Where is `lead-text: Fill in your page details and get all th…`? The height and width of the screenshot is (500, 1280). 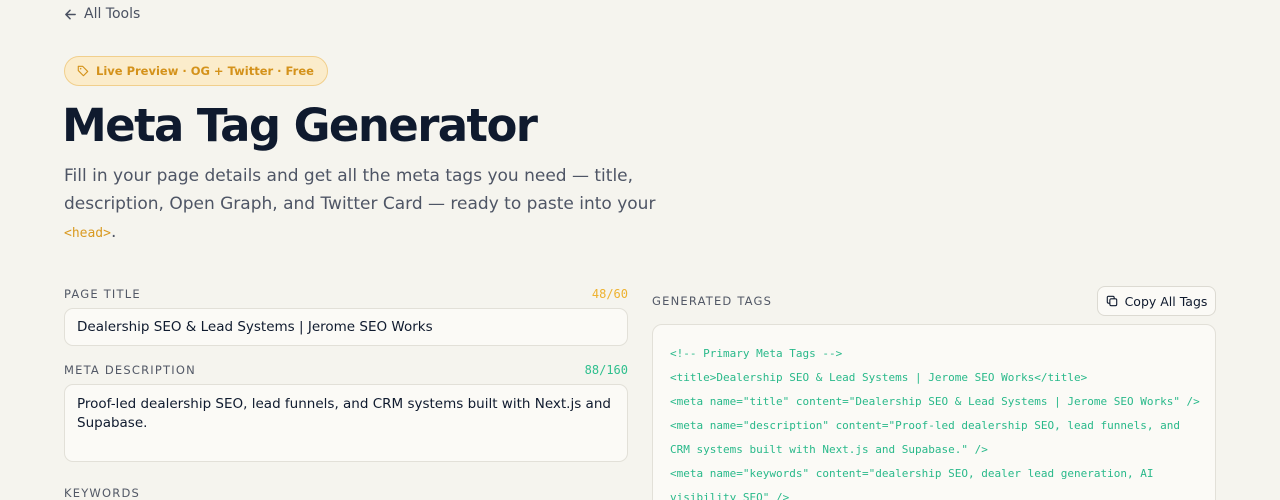
lead-text: Fill in your page details and get all th… is located at coordinates (360, 190).